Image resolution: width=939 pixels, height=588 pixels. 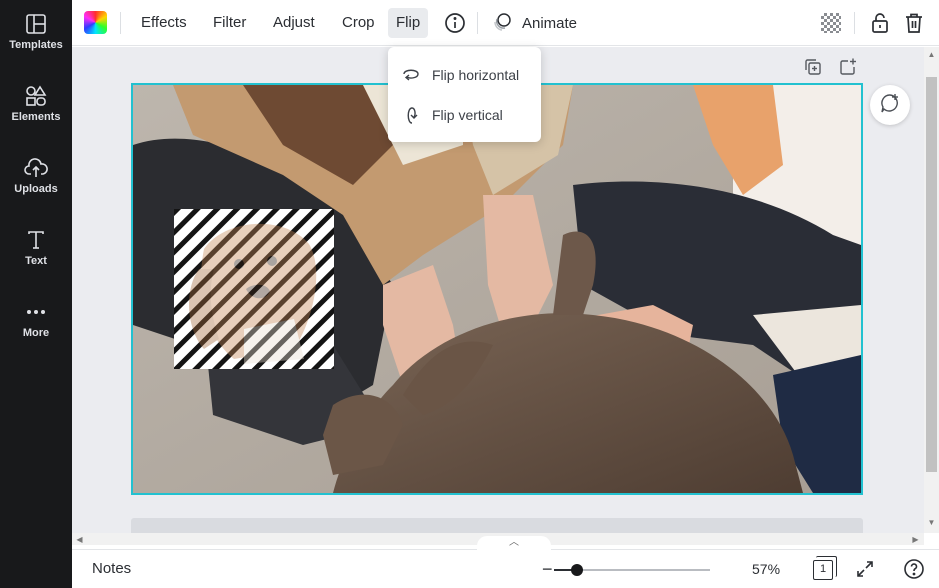 I want to click on flip-horizontal-option: Flip horizontal, so click(x=464, y=75).